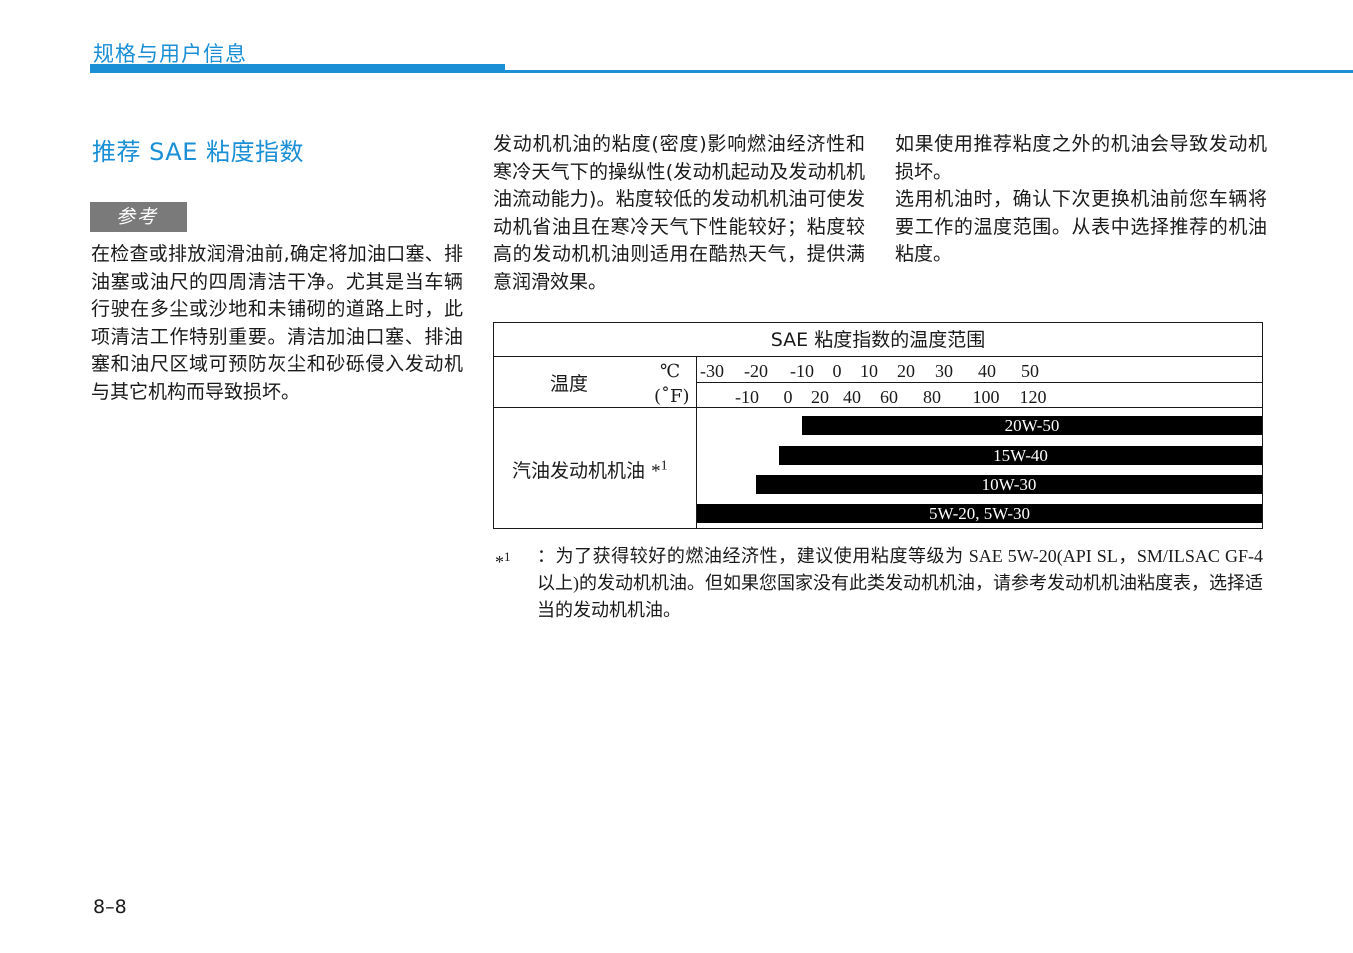  I want to click on temperature-label: 温度, so click(569, 384).